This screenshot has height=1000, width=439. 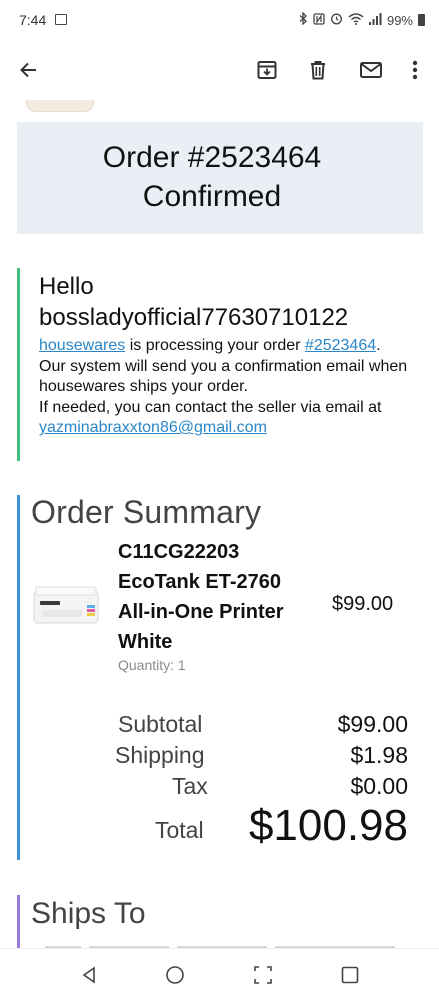 I want to click on ships-to-section: Ships To, so click(x=220, y=921).